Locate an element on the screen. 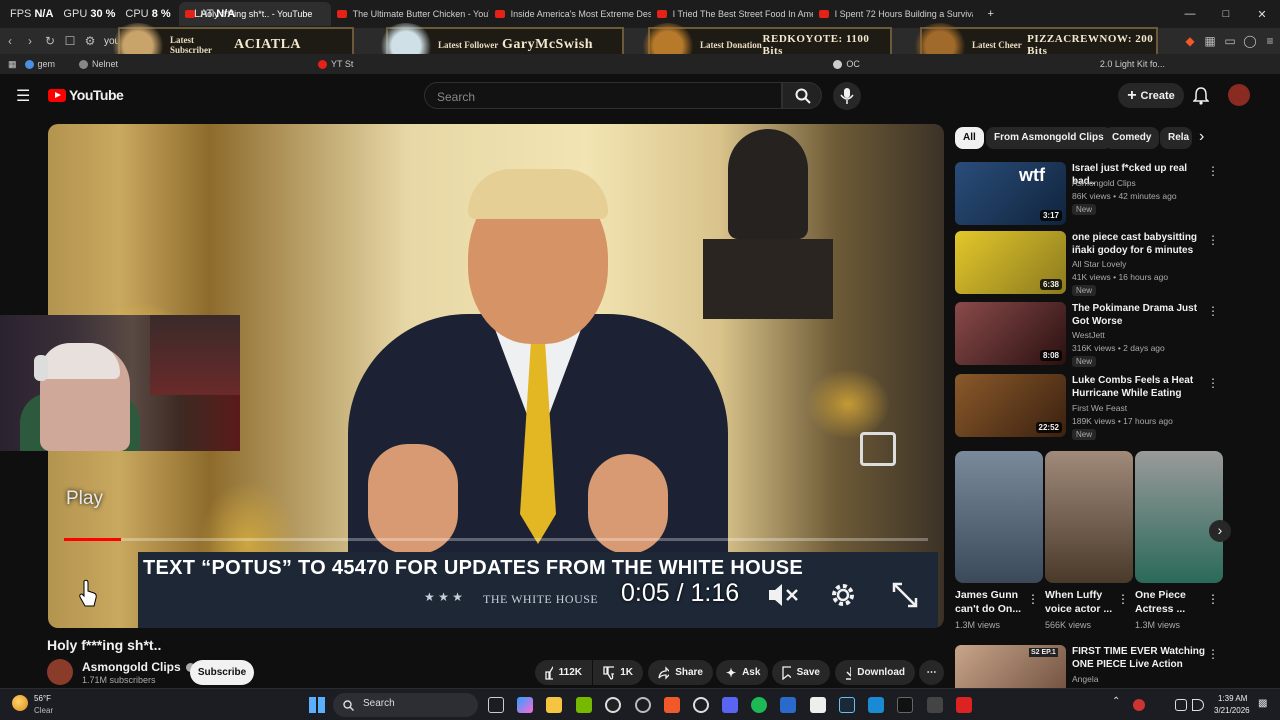 Image resolution: width=1280 pixels, height=720 pixels. picture-in-picture-icon is located at coordinates (878, 449).